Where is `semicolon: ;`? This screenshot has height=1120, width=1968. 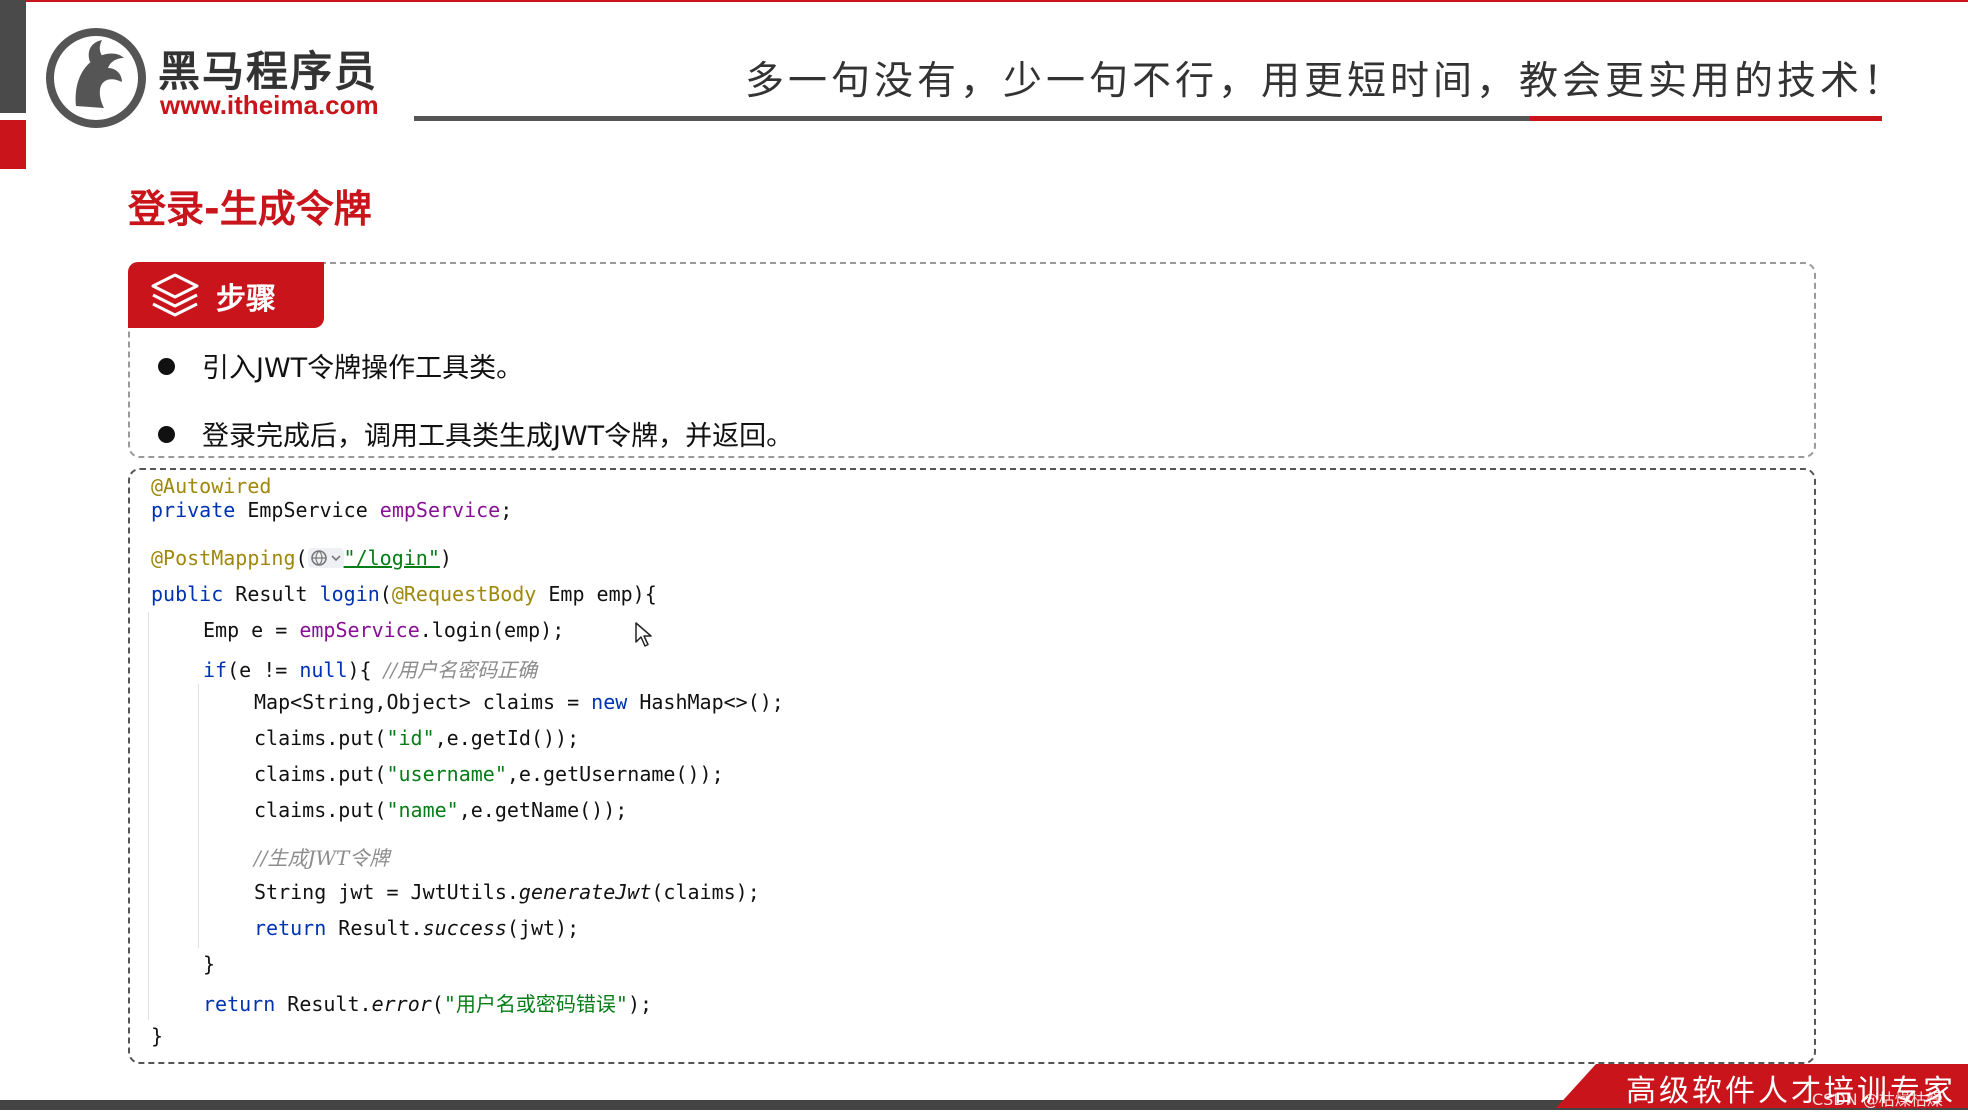
semicolon: ; is located at coordinates (506, 510).